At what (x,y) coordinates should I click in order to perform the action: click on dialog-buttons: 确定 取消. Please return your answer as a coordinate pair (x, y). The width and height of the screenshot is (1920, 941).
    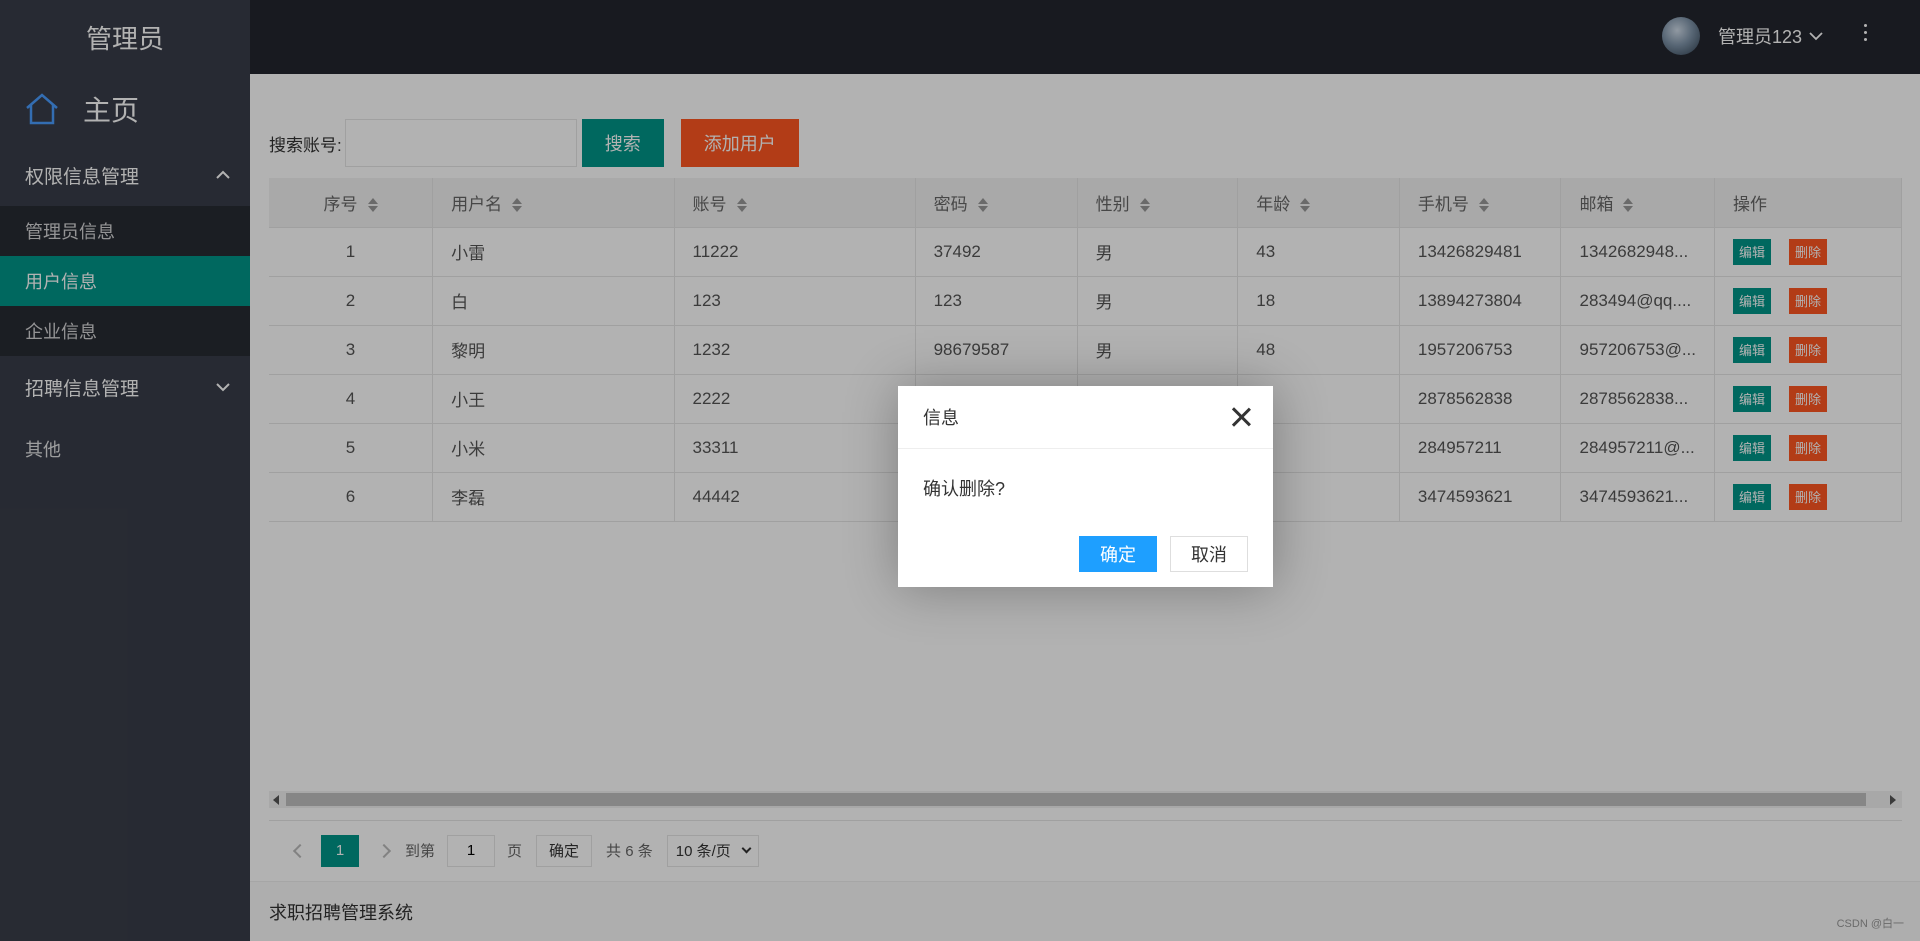
    Looking at the image, I should click on (1163, 554).